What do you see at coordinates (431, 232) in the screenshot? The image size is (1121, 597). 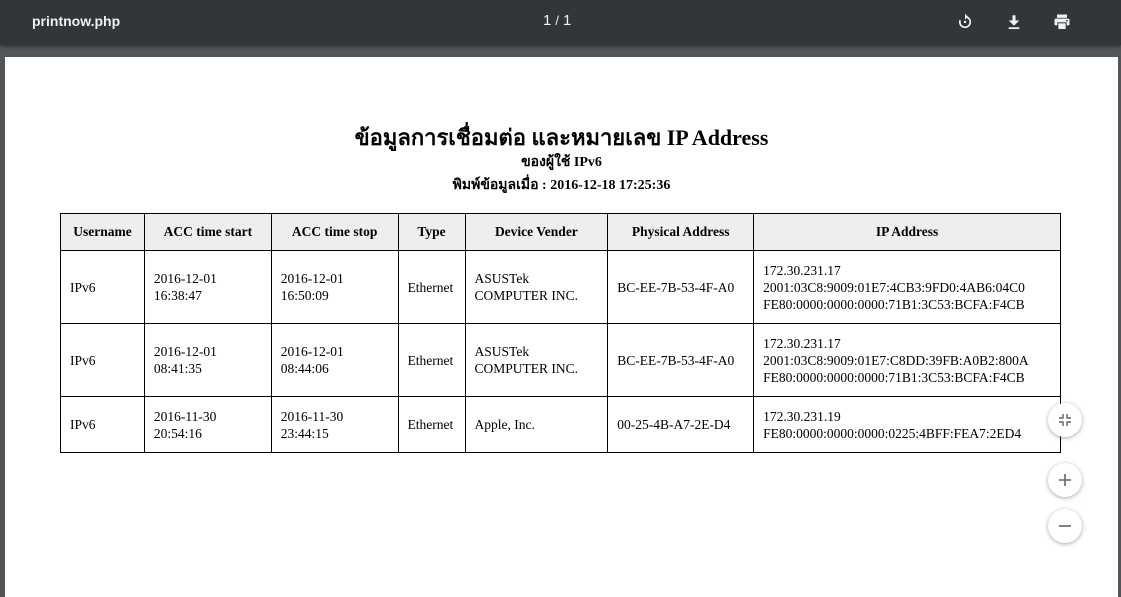 I see `header-type: Type` at bounding box center [431, 232].